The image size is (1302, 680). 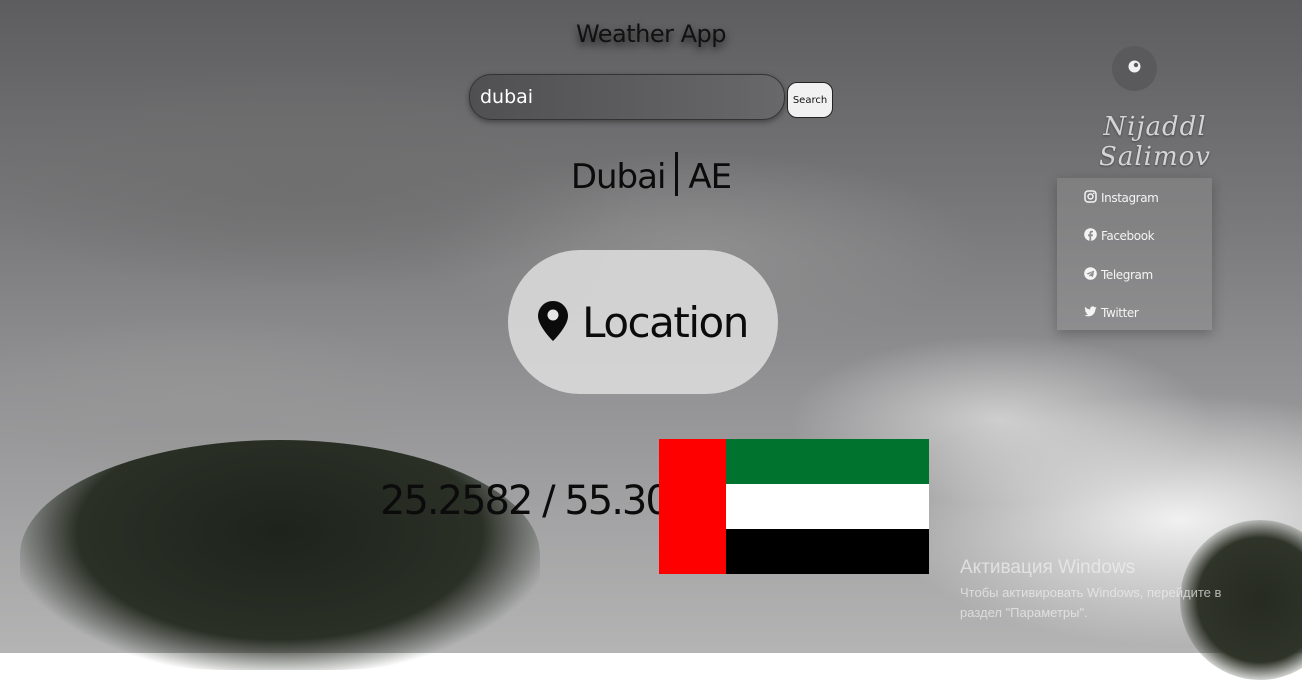 I want to click on city-separator, so click(x=677, y=174).